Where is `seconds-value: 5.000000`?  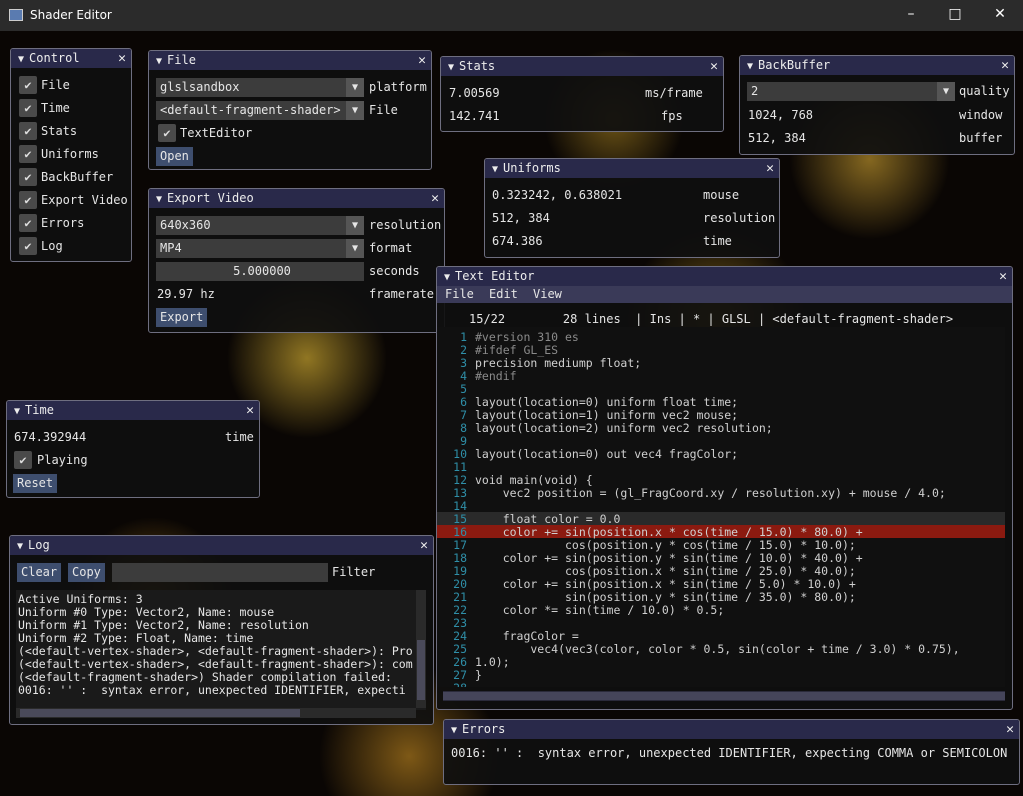
seconds-value: 5.000000 is located at coordinates (262, 271).